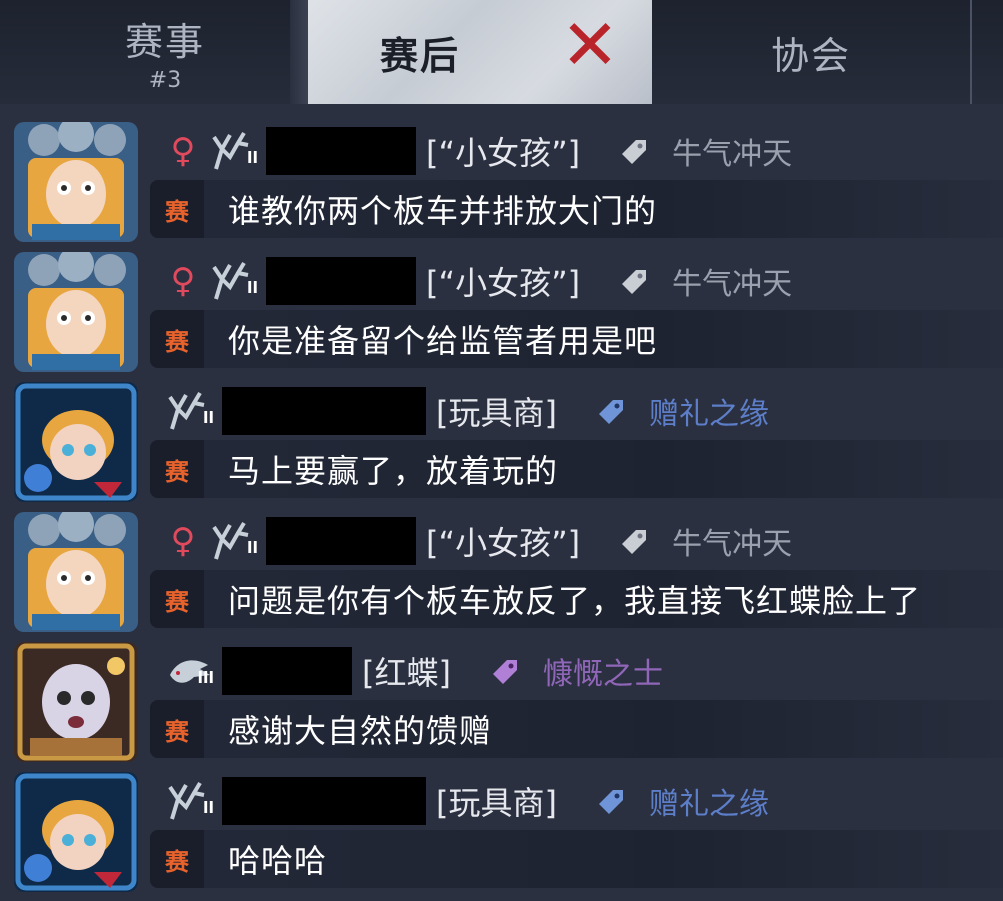  I want to click on tab-match: 赛事 #3, so click(165, 52).